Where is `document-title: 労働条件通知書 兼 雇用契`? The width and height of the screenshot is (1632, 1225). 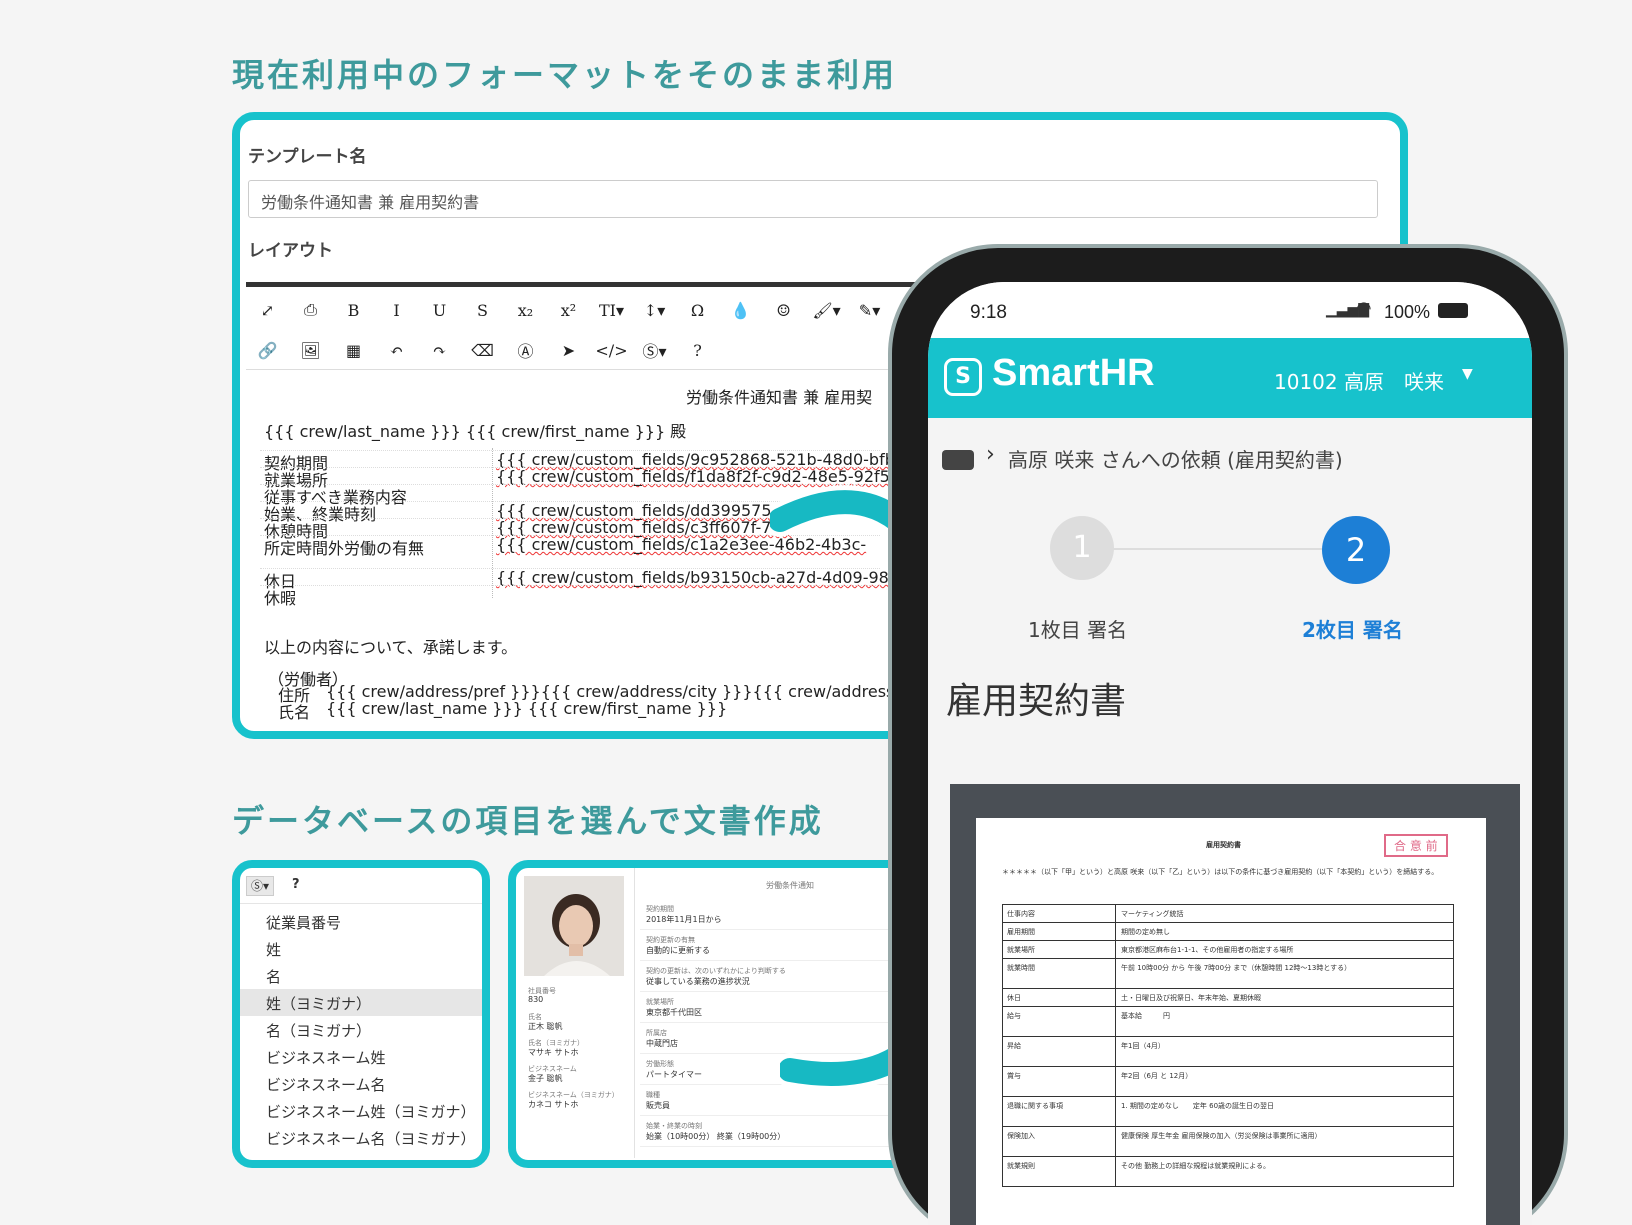
document-title: 労働条件通知書 兼 雇用契 is located at coordinates (779, 397).